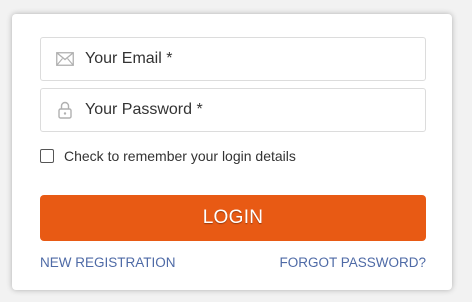 The image size is (472, 302). I want to click on email-input, so click(255, 59).